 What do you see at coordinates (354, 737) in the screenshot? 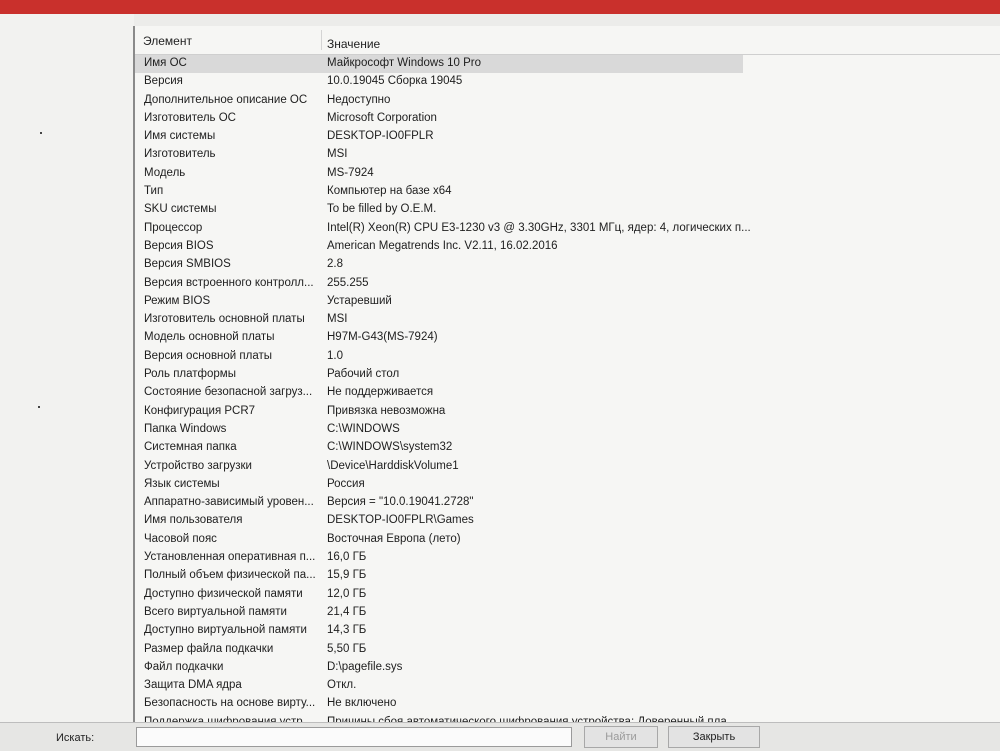
I see `search-input` at bounding box center [354, 737].